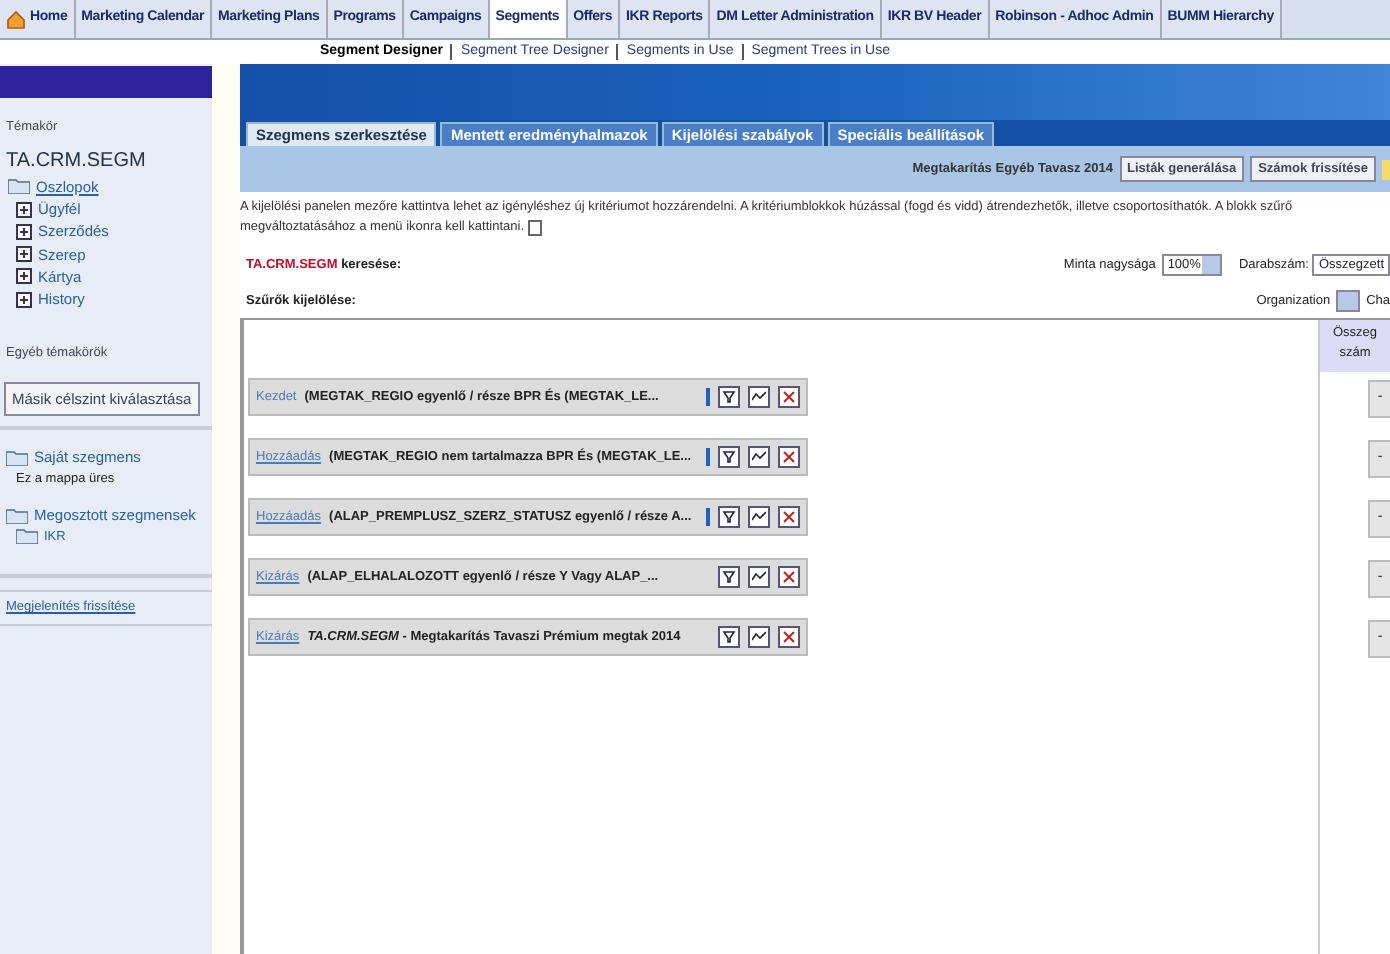 This screenshot has height=954, width=1390. I want to click on organization-select, so click(1348, 301).